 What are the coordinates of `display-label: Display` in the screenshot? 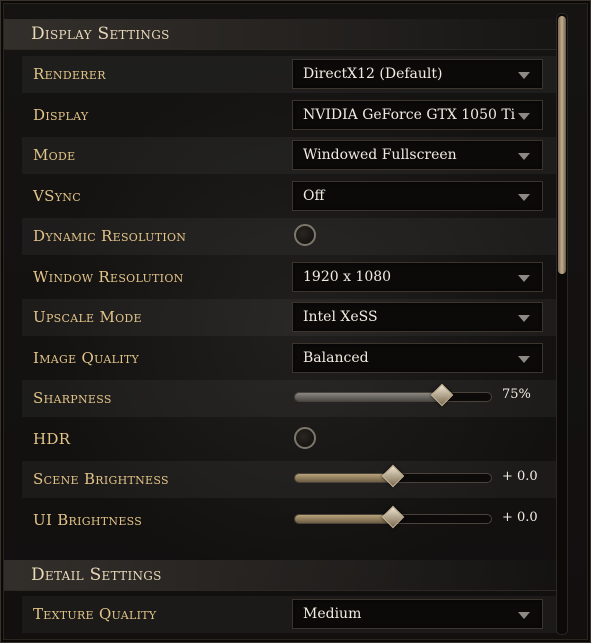 It's located at (61, 115).